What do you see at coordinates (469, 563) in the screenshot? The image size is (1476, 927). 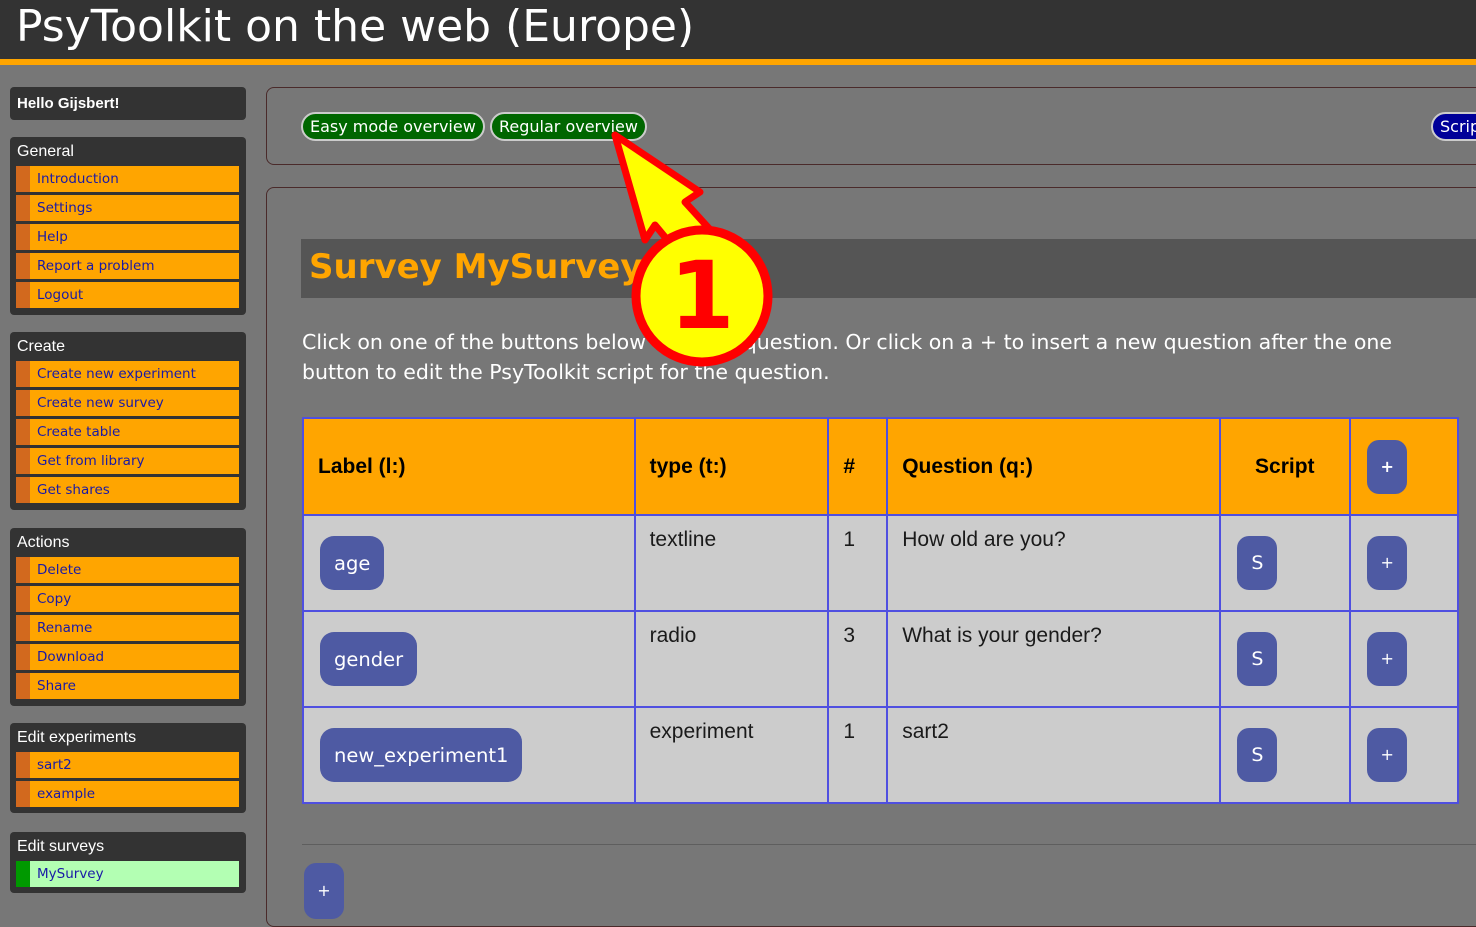 I see `label-cell: age` at bounding box center [469, 563].